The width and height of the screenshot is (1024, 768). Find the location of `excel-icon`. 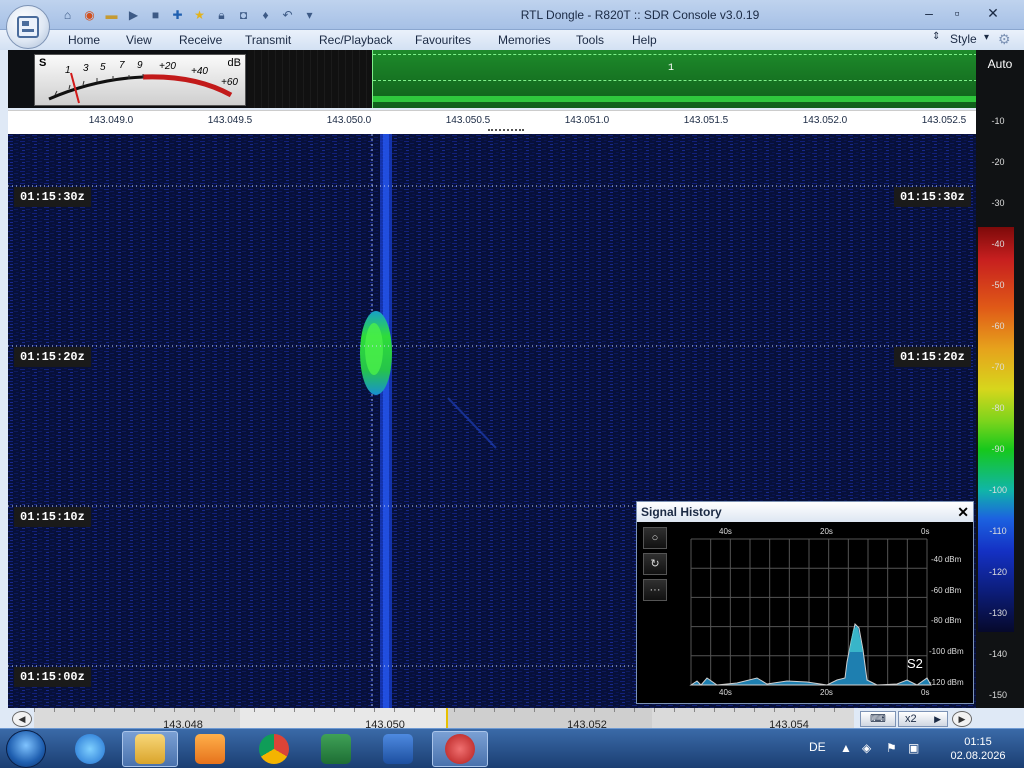

excel-icon is located at coordinates (336, 749).